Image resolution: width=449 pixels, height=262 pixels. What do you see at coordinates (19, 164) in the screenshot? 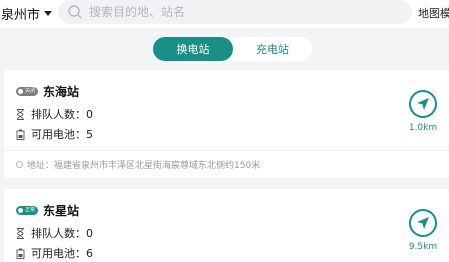
I see `location-dot-icon` at bounding box center [19, 164].